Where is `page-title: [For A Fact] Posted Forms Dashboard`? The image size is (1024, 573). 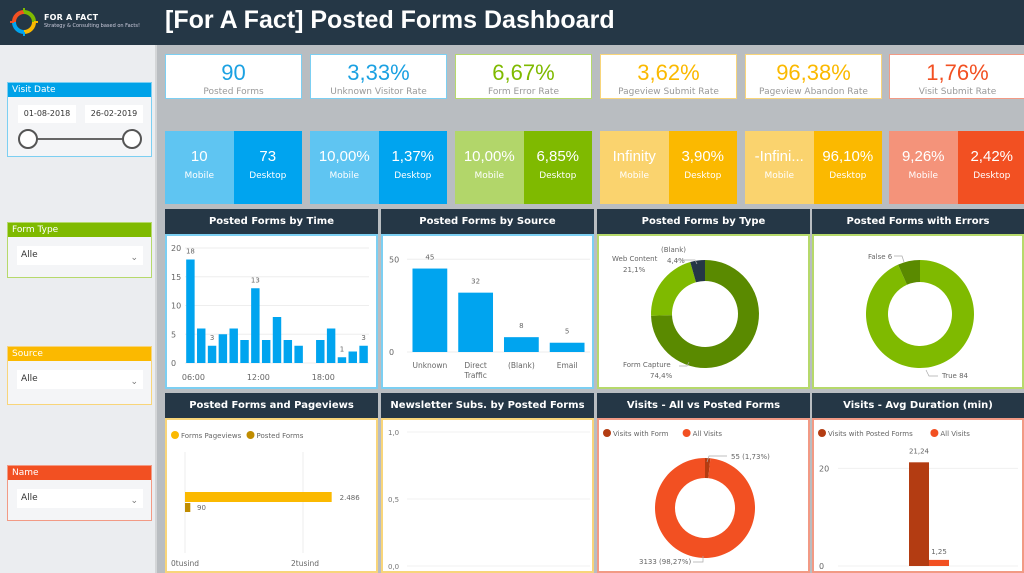
page-title: [For A Fact] Posted Forms Dashboard is located at coordinates (390, 20).